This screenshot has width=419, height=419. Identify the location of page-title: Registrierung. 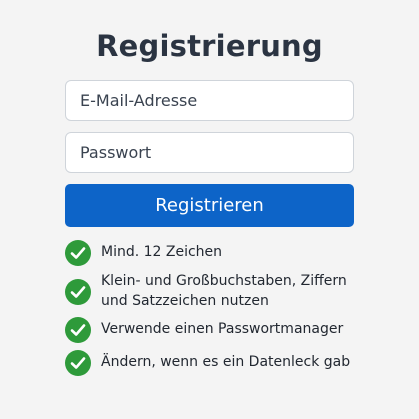
(209, 46).